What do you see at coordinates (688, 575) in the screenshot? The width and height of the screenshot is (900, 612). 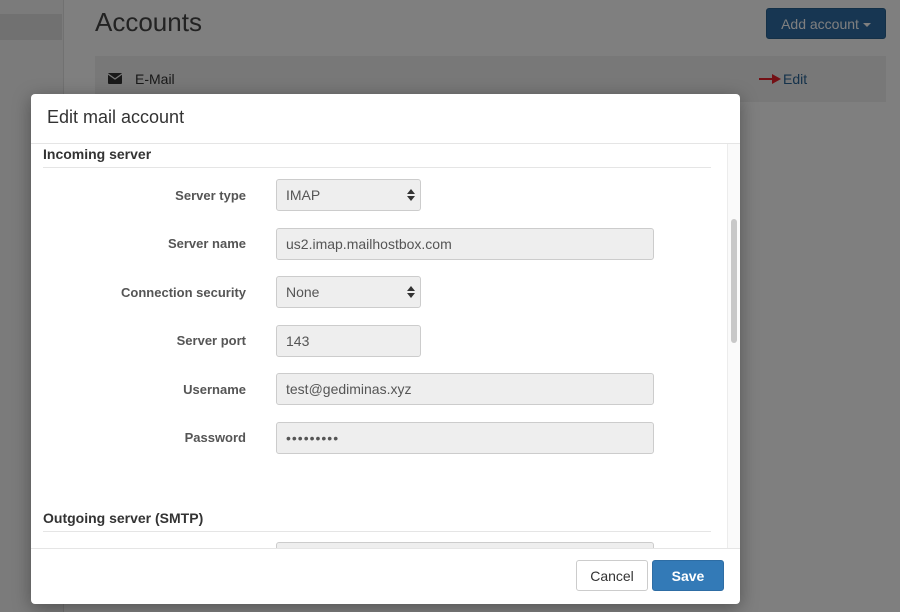 I see `save-button: Save` at bounding box center [688, 575].